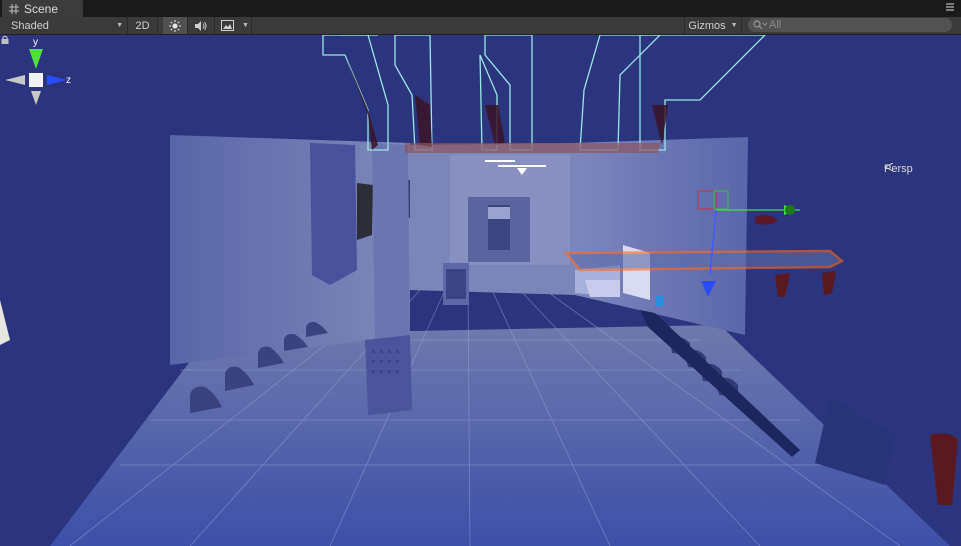 Image resolution: width=961 pixels, height=546 pixels. Describe the element at coordinates (480, 26) in the screenshot. I see `scene-toolbar: Shaded ▼ 2D ▼ Gizmos ▼ All` at that location.